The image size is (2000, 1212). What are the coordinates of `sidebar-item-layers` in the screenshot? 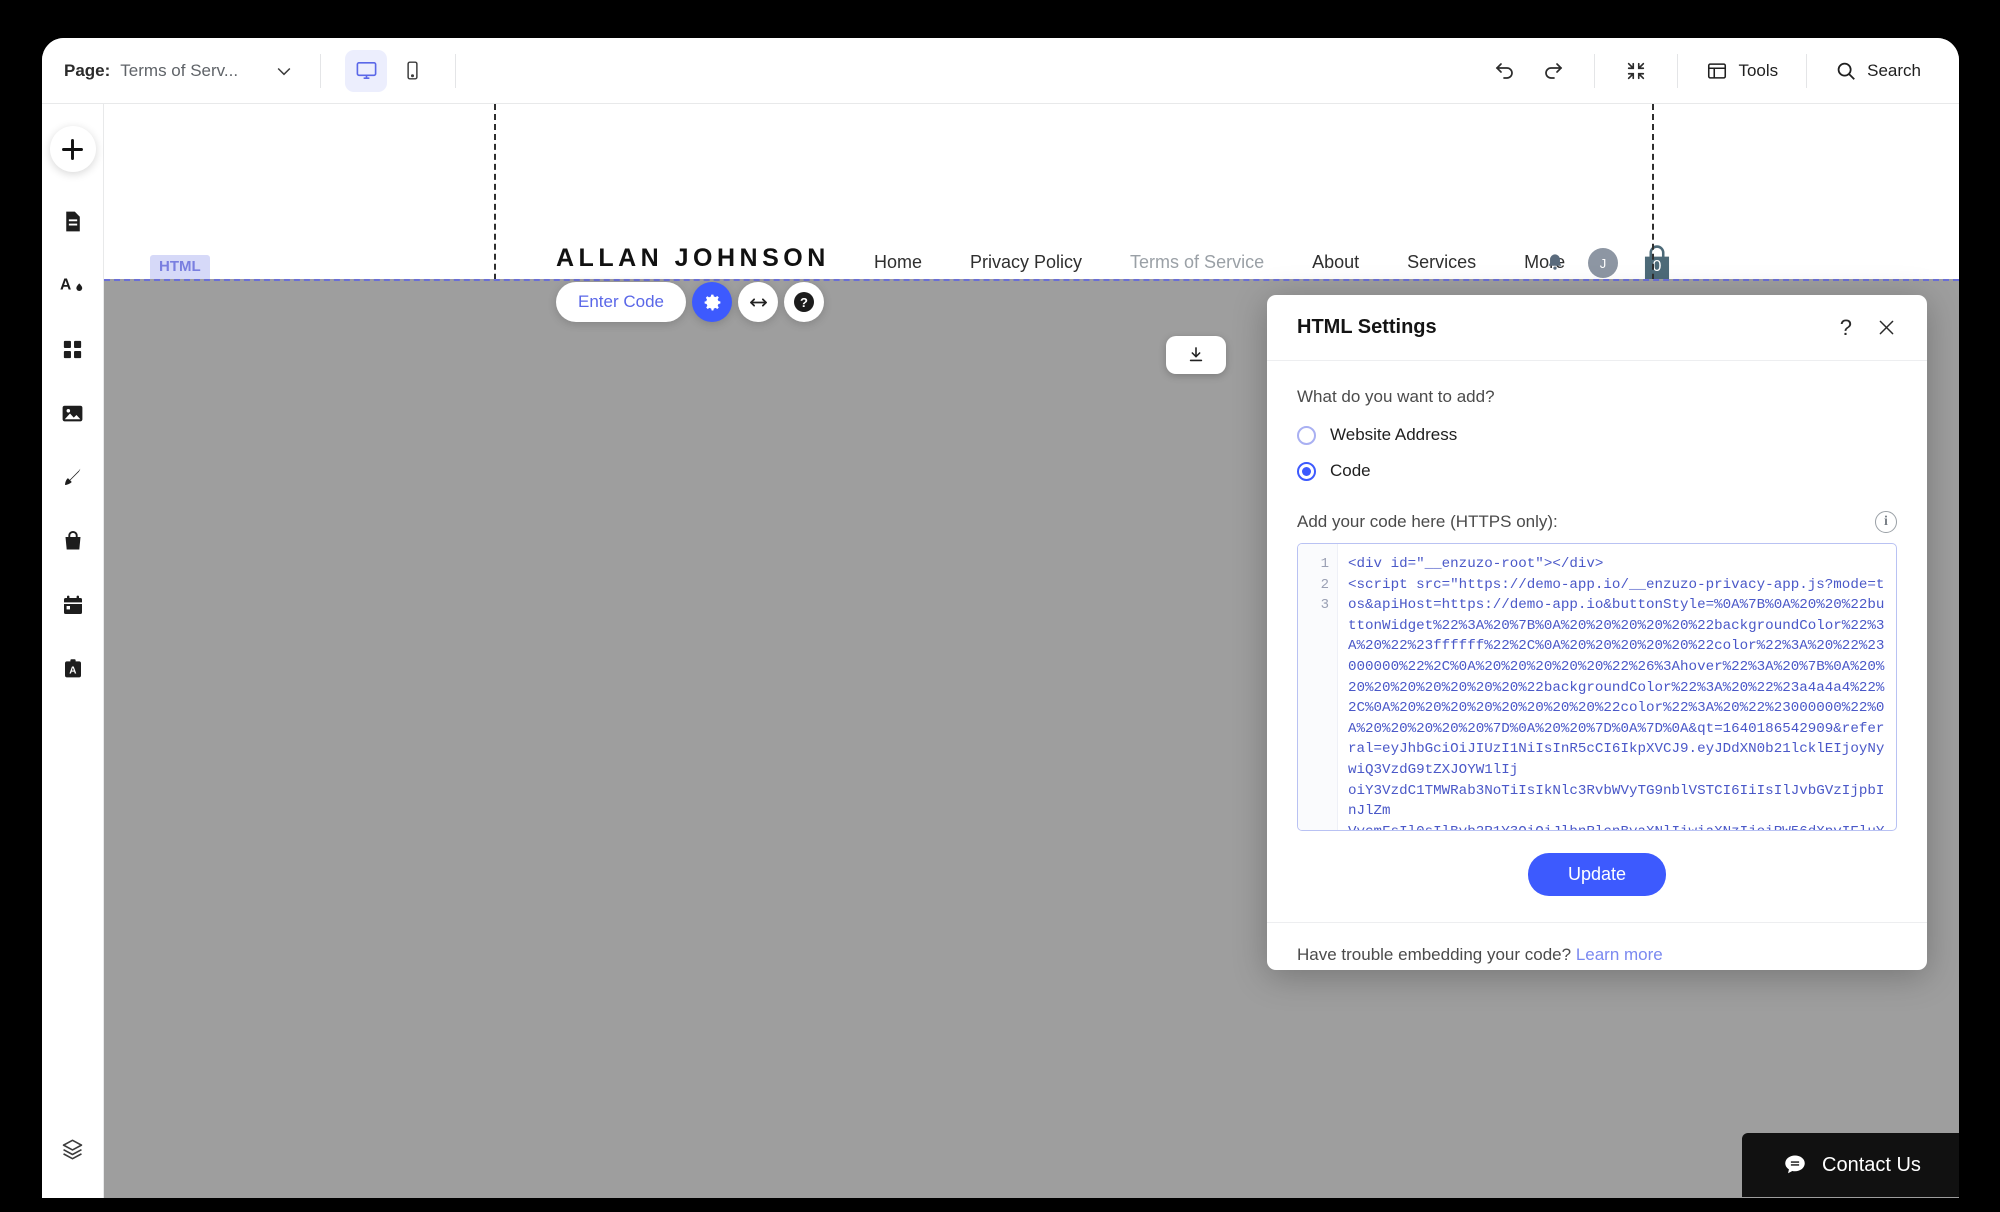 It's located at (73, 1149).